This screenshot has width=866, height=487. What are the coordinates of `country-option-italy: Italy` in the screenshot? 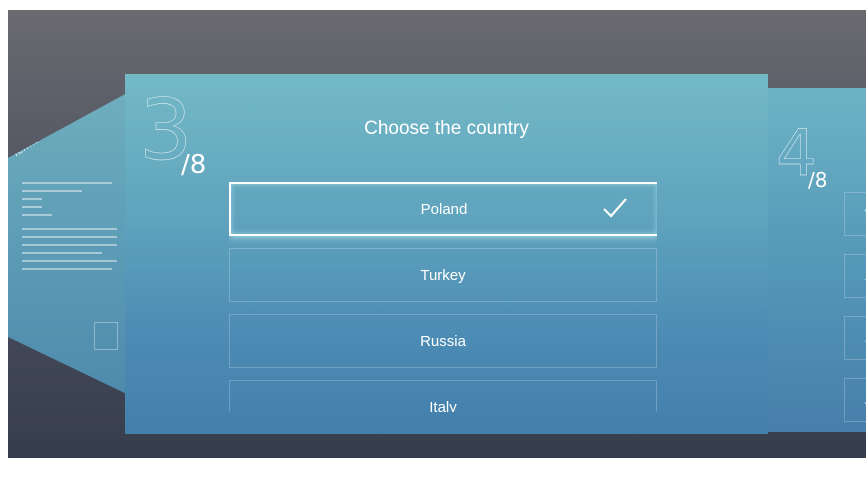 It's located at (443, 396).